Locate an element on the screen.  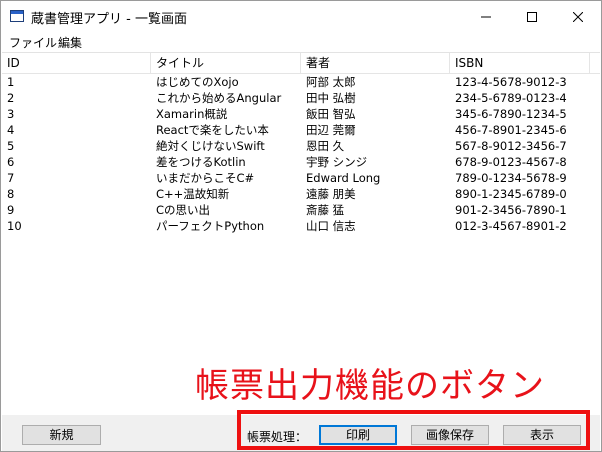
cell-id: 2 is located at coordinates (11, 98).